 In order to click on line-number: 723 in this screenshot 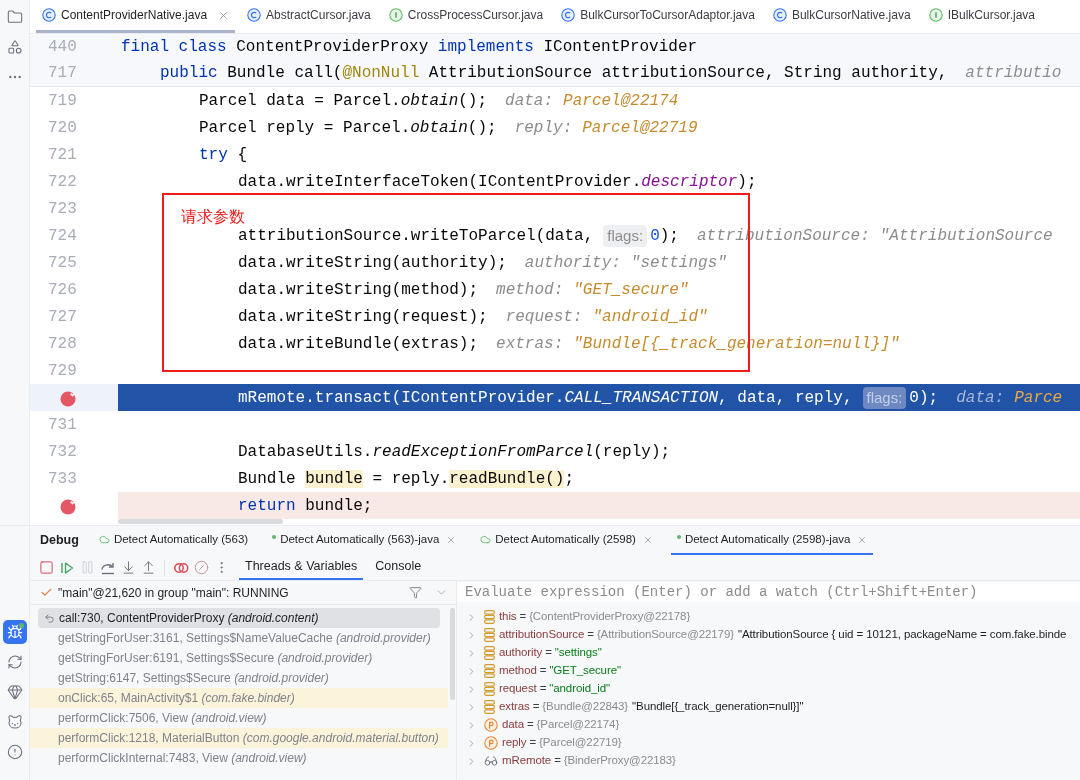, I will do `click(62, 209)`.